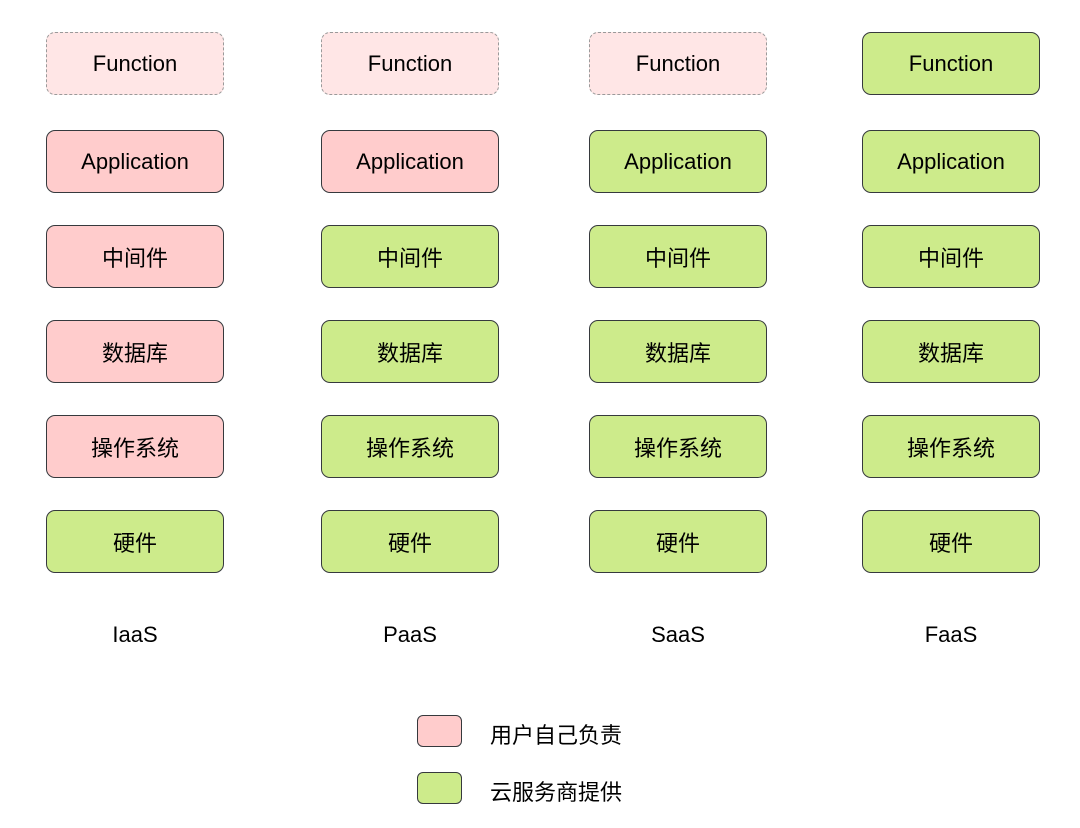 The width and height of the screenshot is (1080, 828). Describe the element at coordinates (410, 634) in the screenshot. I see `column-label: PaaS` at that location.